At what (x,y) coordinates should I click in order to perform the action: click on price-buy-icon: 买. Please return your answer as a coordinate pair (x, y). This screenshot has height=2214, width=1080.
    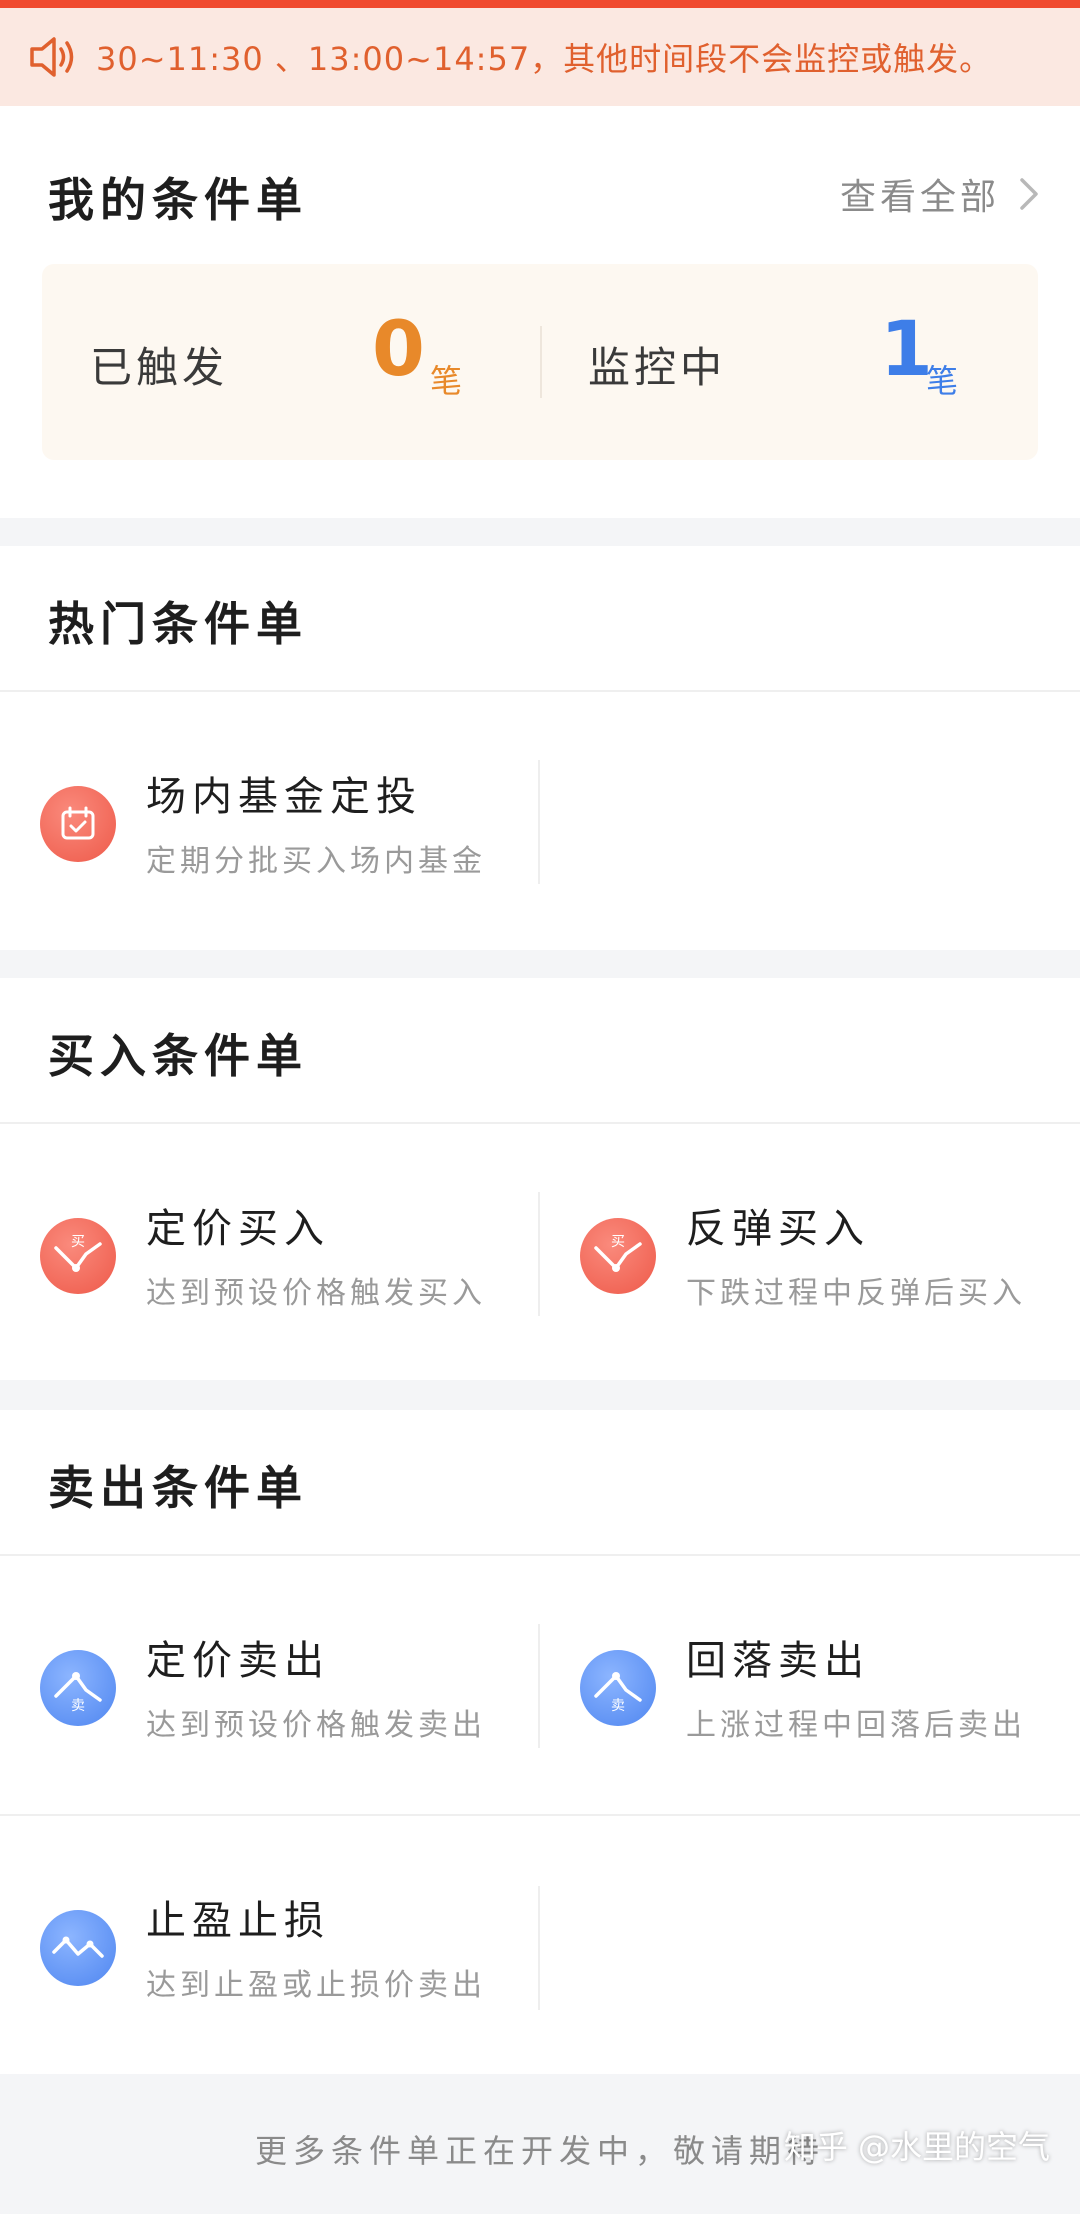
    Looking at the image, I should click on (78, 1256).